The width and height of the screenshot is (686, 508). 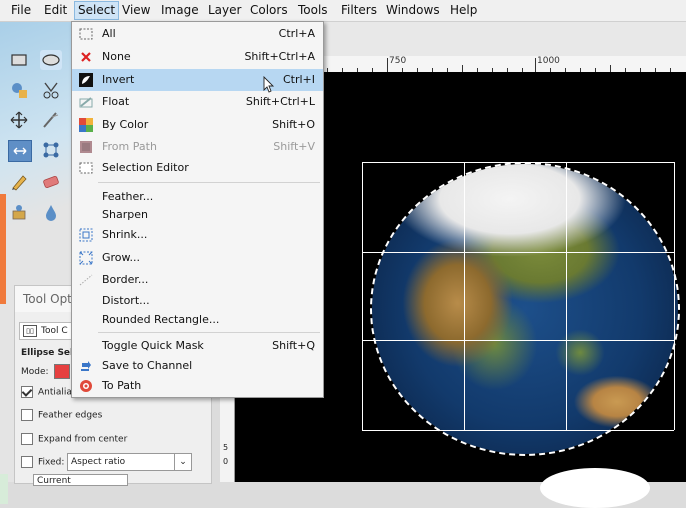 What do you see at coordinates (85, 147) in the screenshot?
I see `from-path-icon` at bounding box center [85, 147].